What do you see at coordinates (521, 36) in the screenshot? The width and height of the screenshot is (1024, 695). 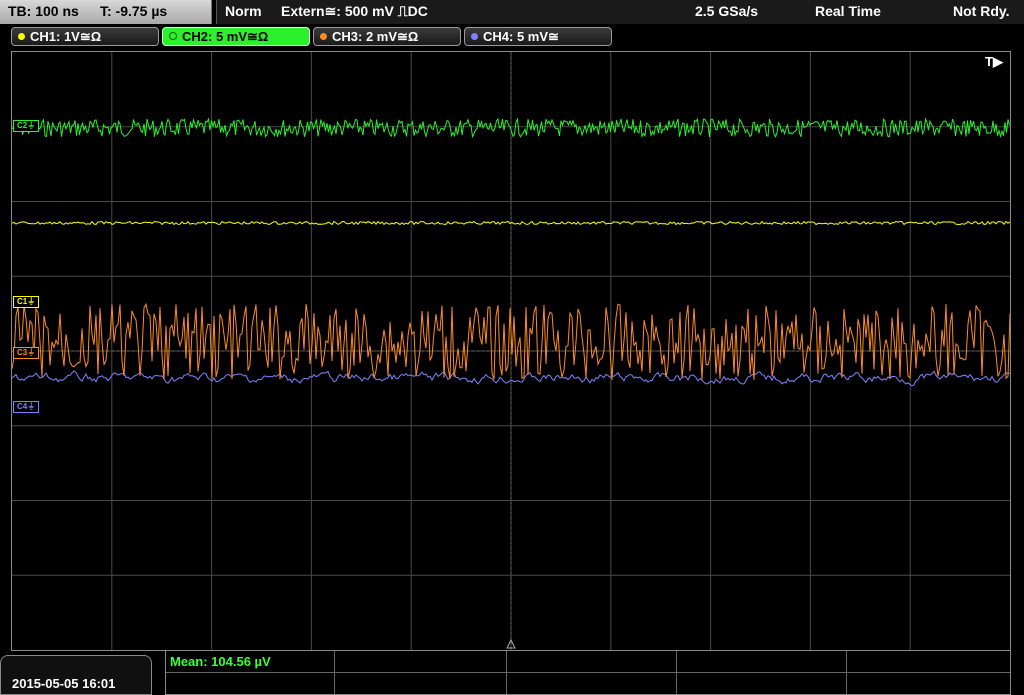 I see `ch4-label: CH4: 5 mV≅` at bounding box center [521, 36].